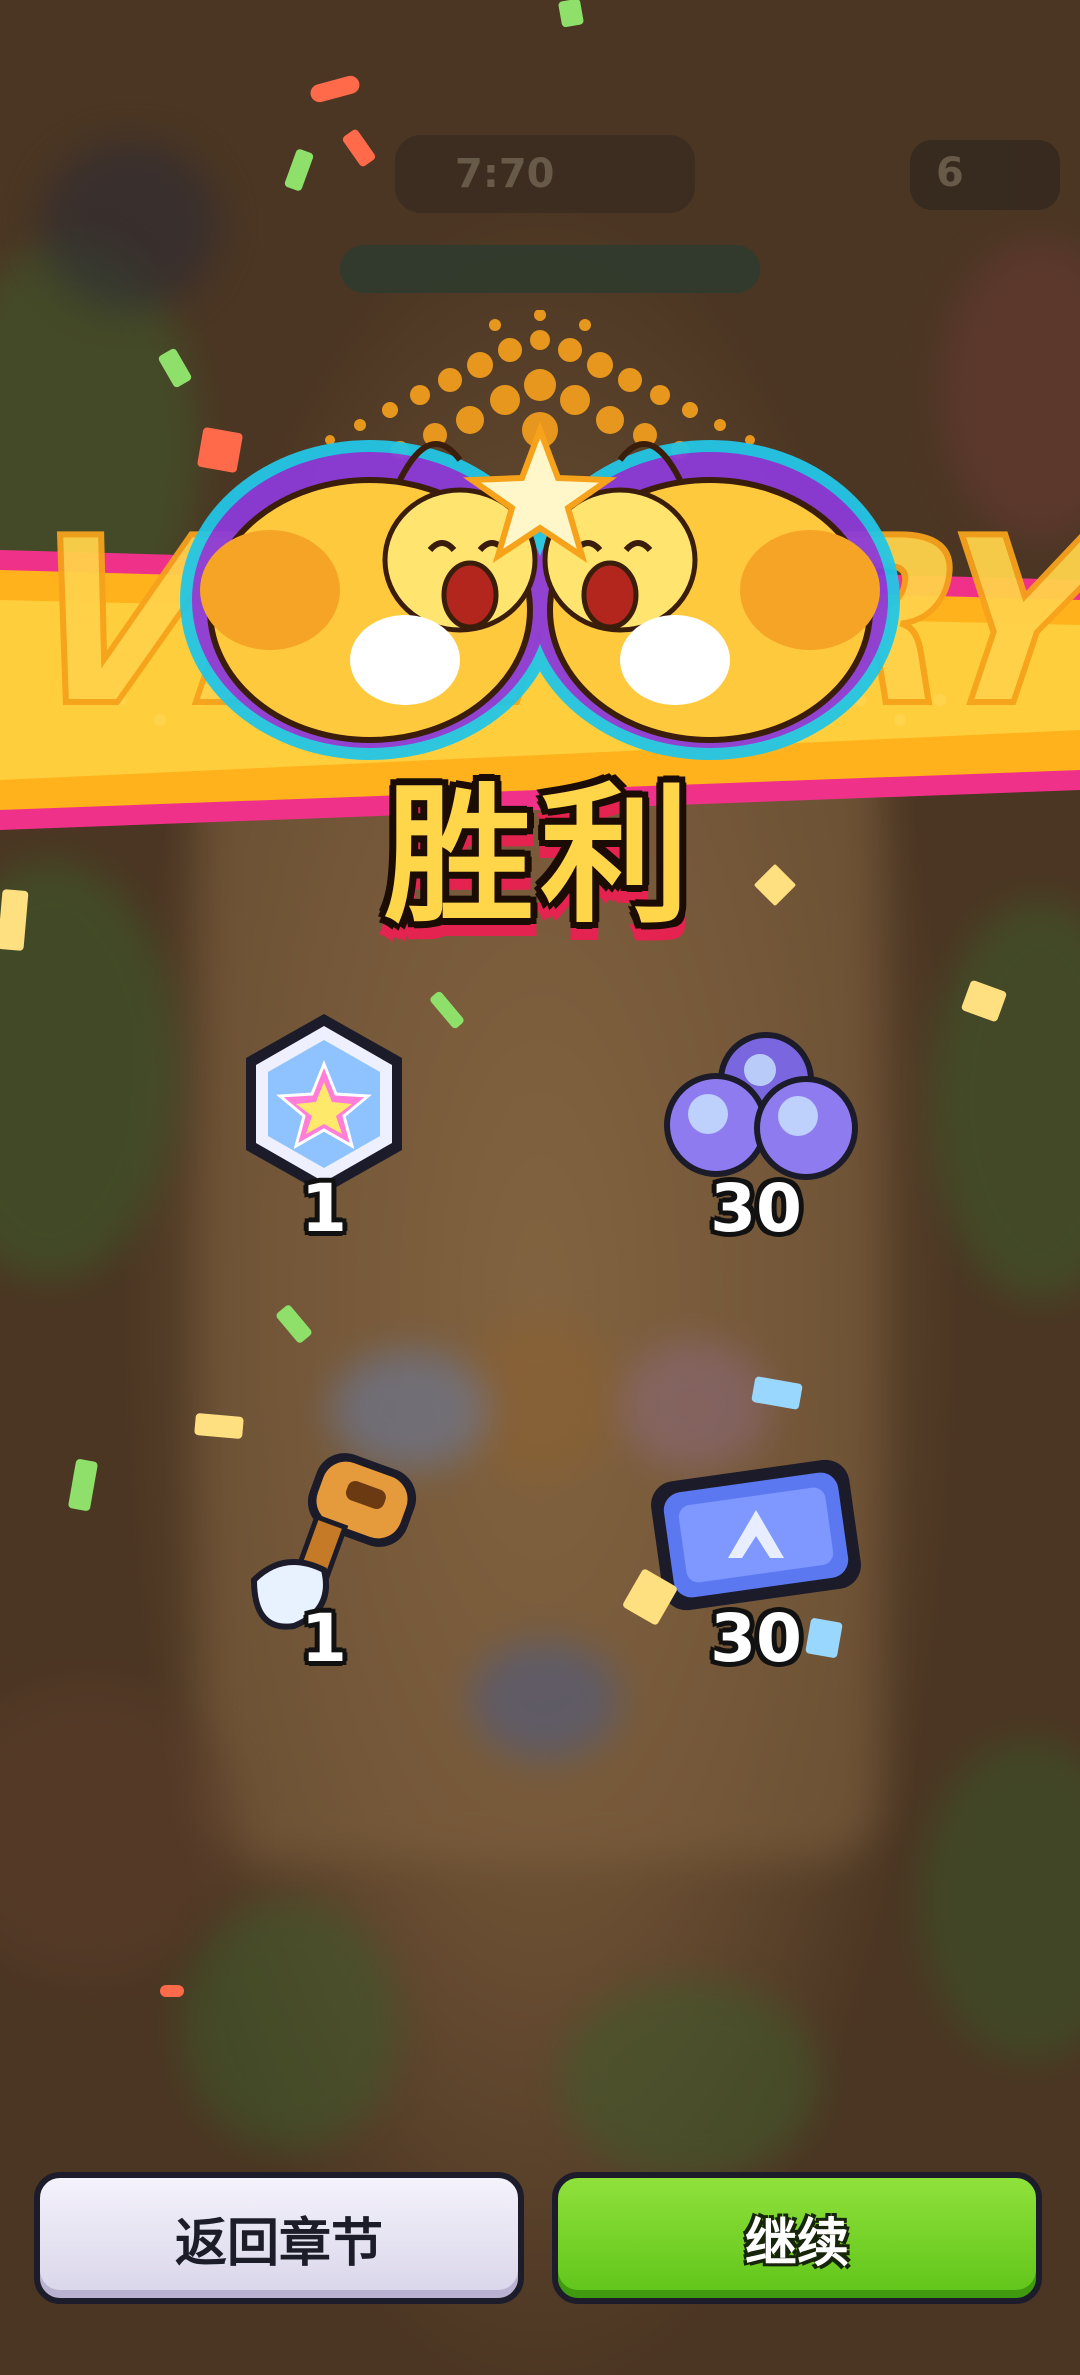 The height and width of the screenshot is (2375, 1080). I want to click on victory-title: 胜利, so click(539, 857).